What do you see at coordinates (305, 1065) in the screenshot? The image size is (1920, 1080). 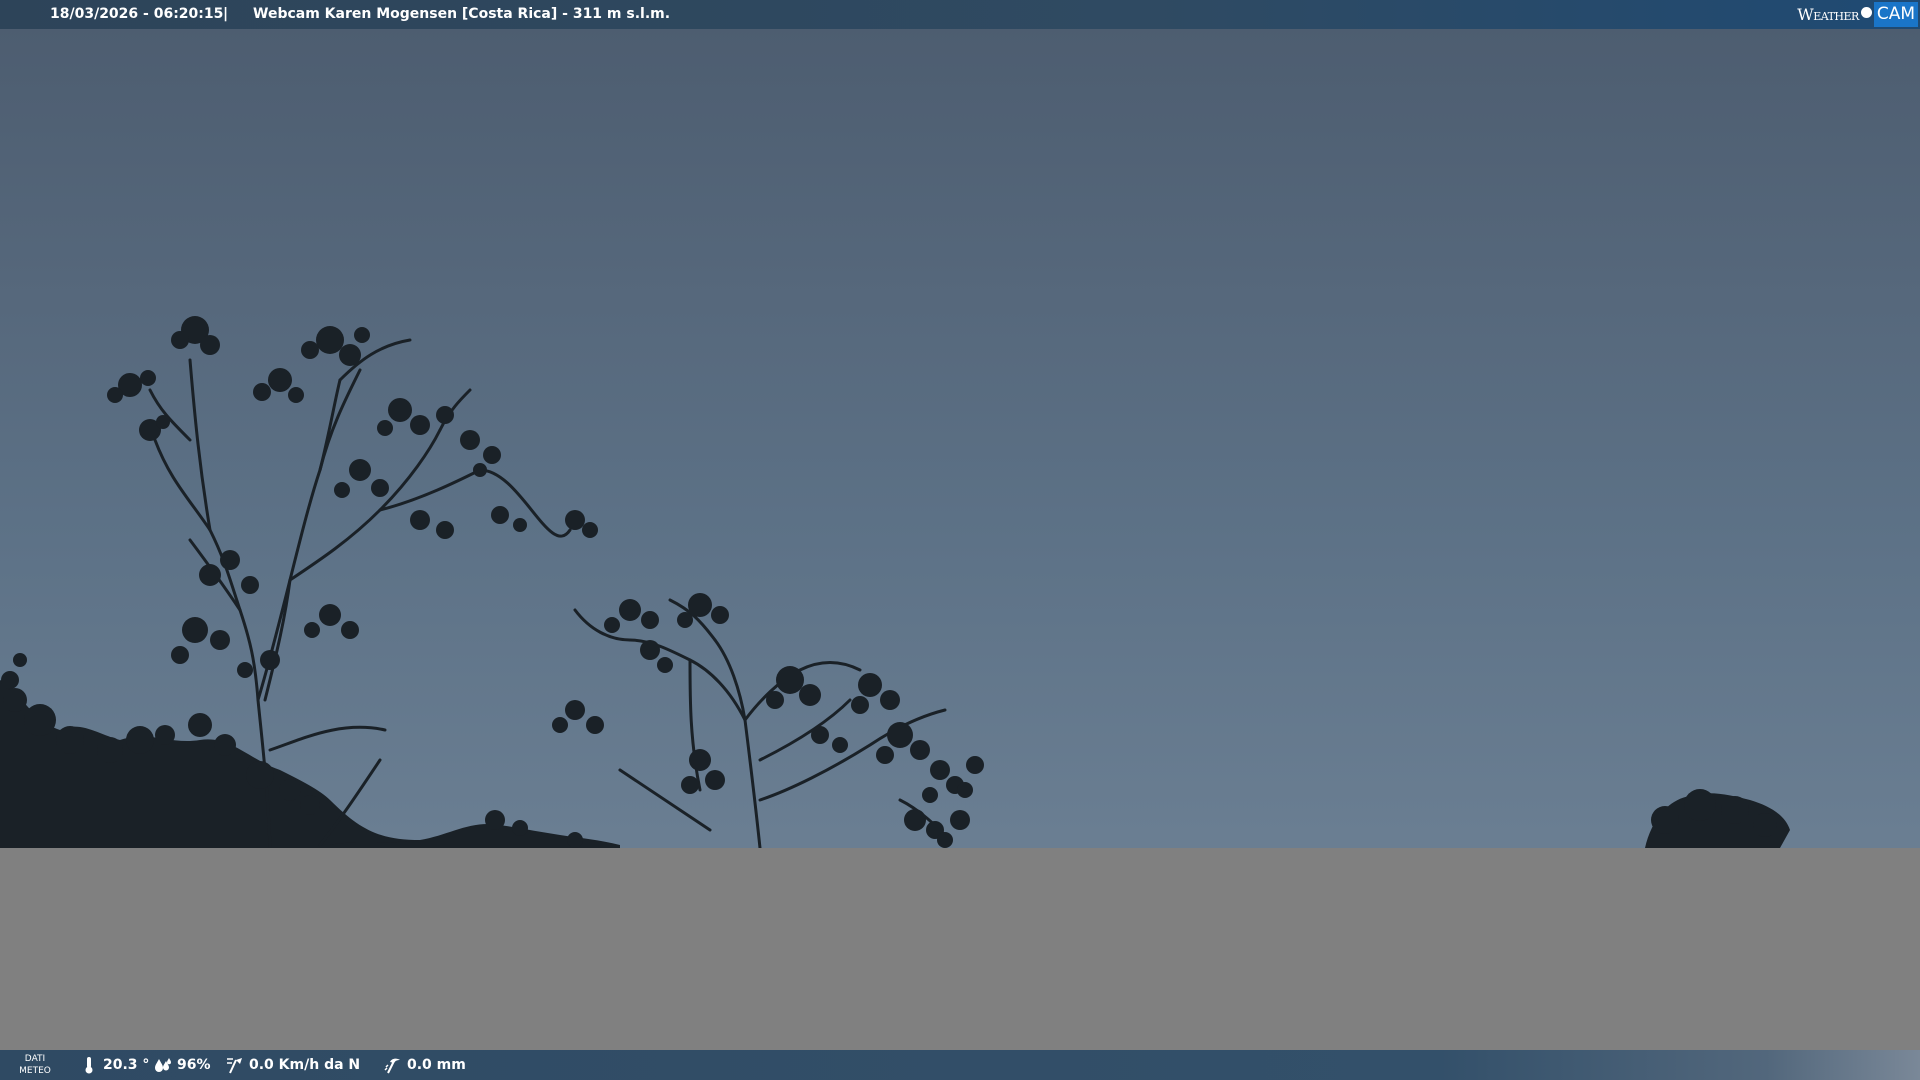 I see `wind-value: 0.0 Km/h da N` at bounding box center [305, 1065].